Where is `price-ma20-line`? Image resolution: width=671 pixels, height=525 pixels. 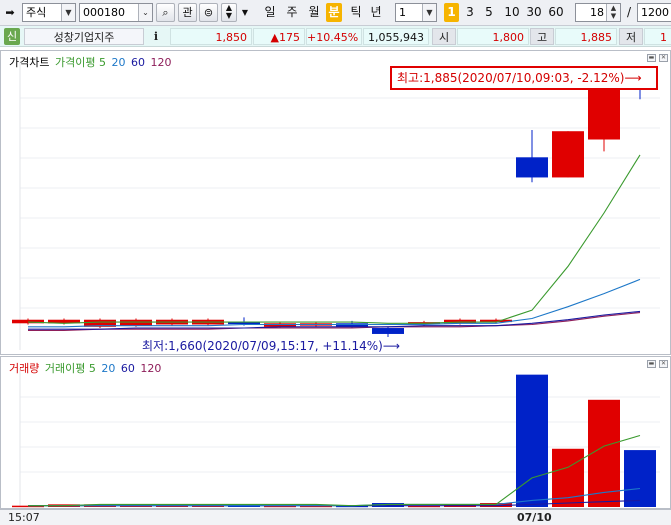 price-ma20-line is located at coordinates (334, 303).